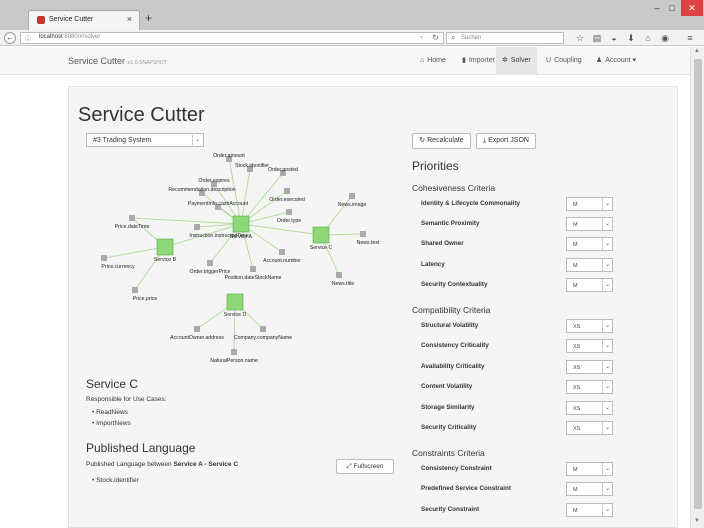  I want to click on attribute-node-label: Stock.identifier, so click(252, 166).